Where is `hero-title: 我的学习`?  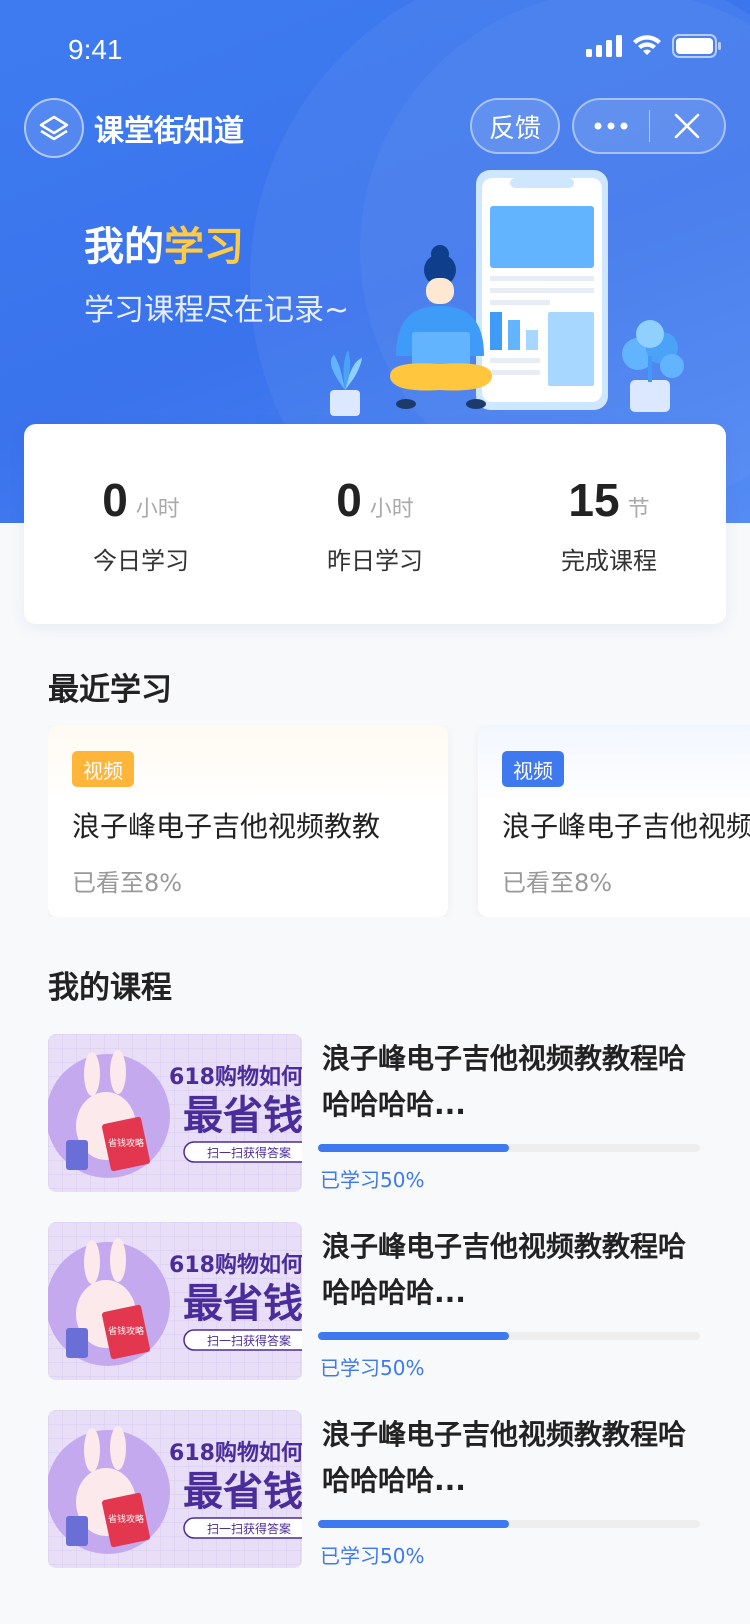
hero-title: 我的学习 is located at coordinates (164, 243).